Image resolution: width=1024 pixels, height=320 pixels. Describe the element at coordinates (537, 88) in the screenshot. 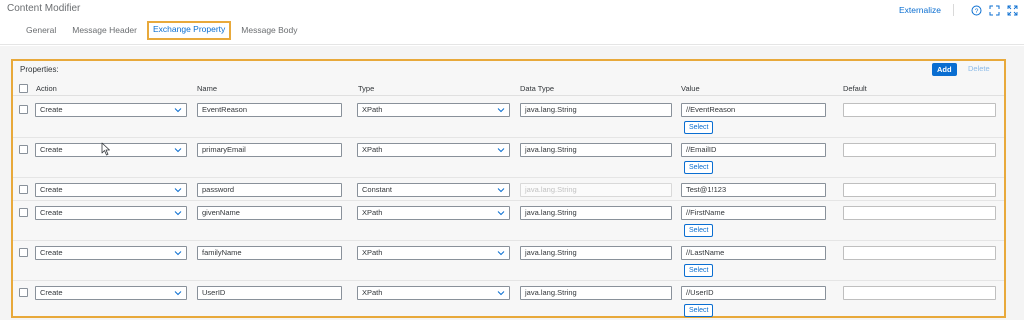

I see `column-header-data-type: Data Type` at that location.